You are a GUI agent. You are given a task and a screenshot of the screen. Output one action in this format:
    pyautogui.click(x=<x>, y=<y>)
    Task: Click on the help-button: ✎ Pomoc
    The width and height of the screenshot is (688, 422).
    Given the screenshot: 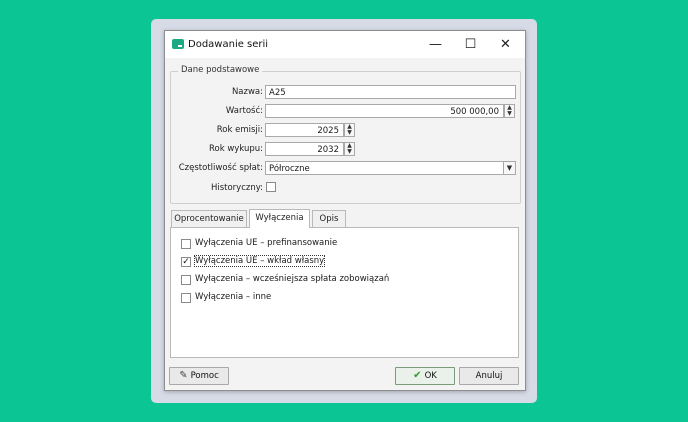 What is the action you would take?
    pyautogui.click(x=199, y=376)
    